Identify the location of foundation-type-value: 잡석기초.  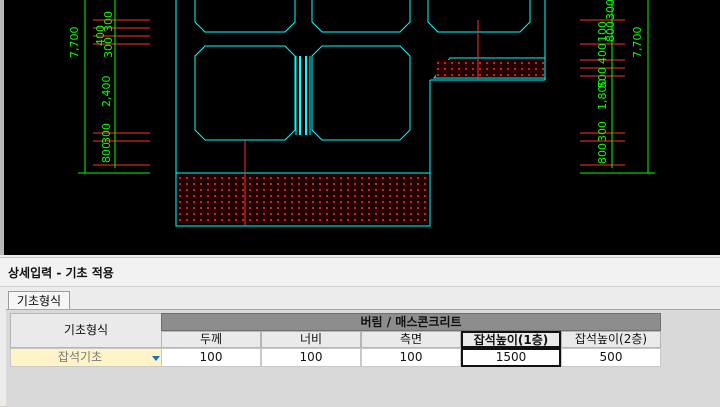
(80, 357).